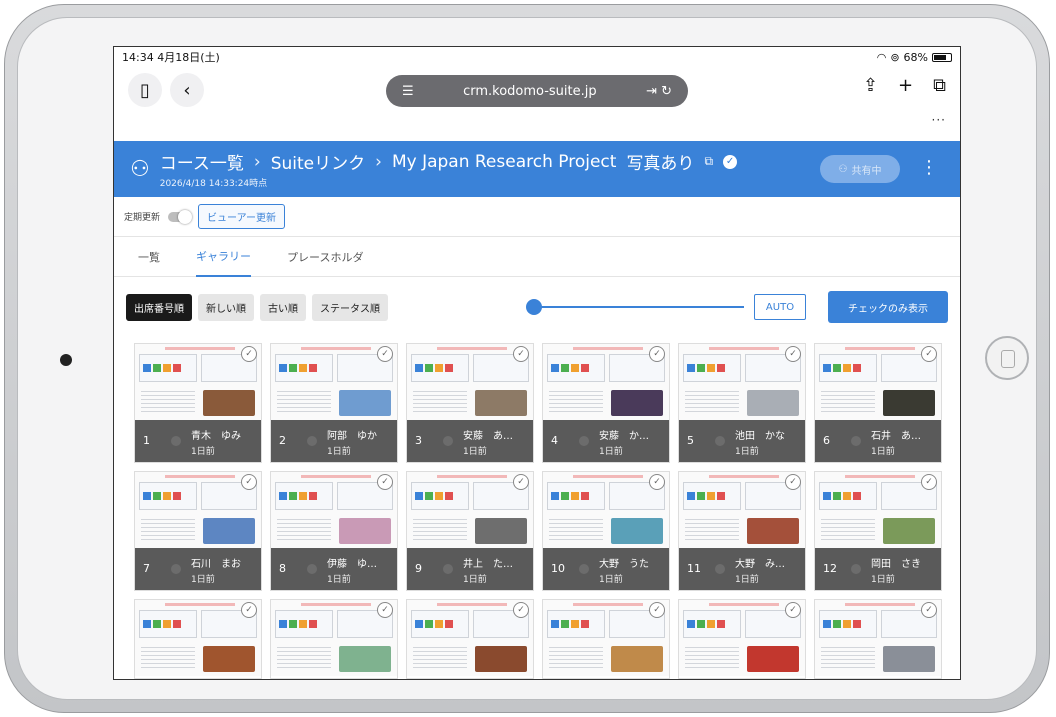 Image resolution: width=1056 pixels, height=717 pixels. I want to click on student-number: 1, so click(146, 440).